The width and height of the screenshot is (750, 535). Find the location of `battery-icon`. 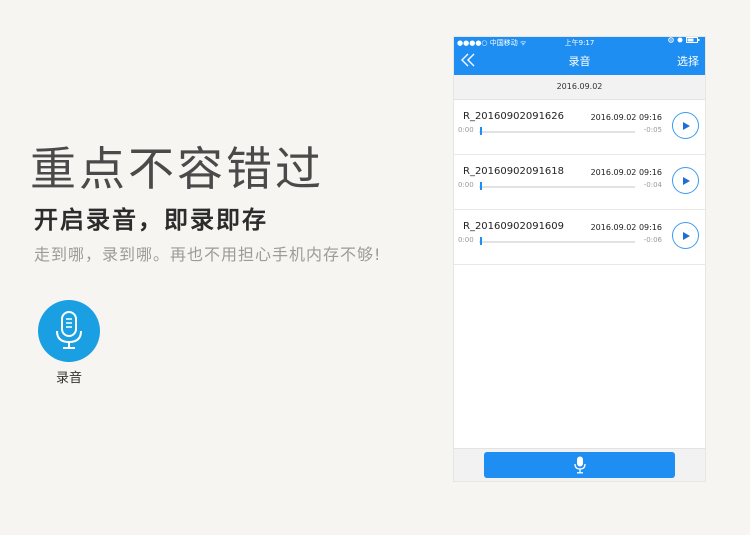

battery-icon is located at coordinates (693, 40).